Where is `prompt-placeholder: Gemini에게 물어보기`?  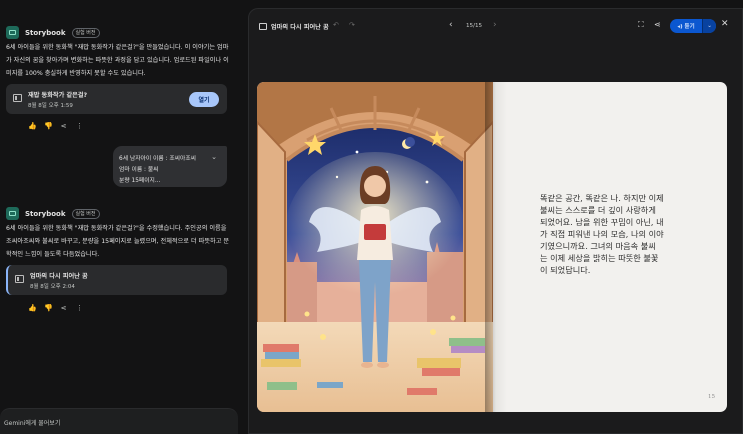
prompt-placeholder: Gemini에게 물어보기 is located at coordinates (32, 423).